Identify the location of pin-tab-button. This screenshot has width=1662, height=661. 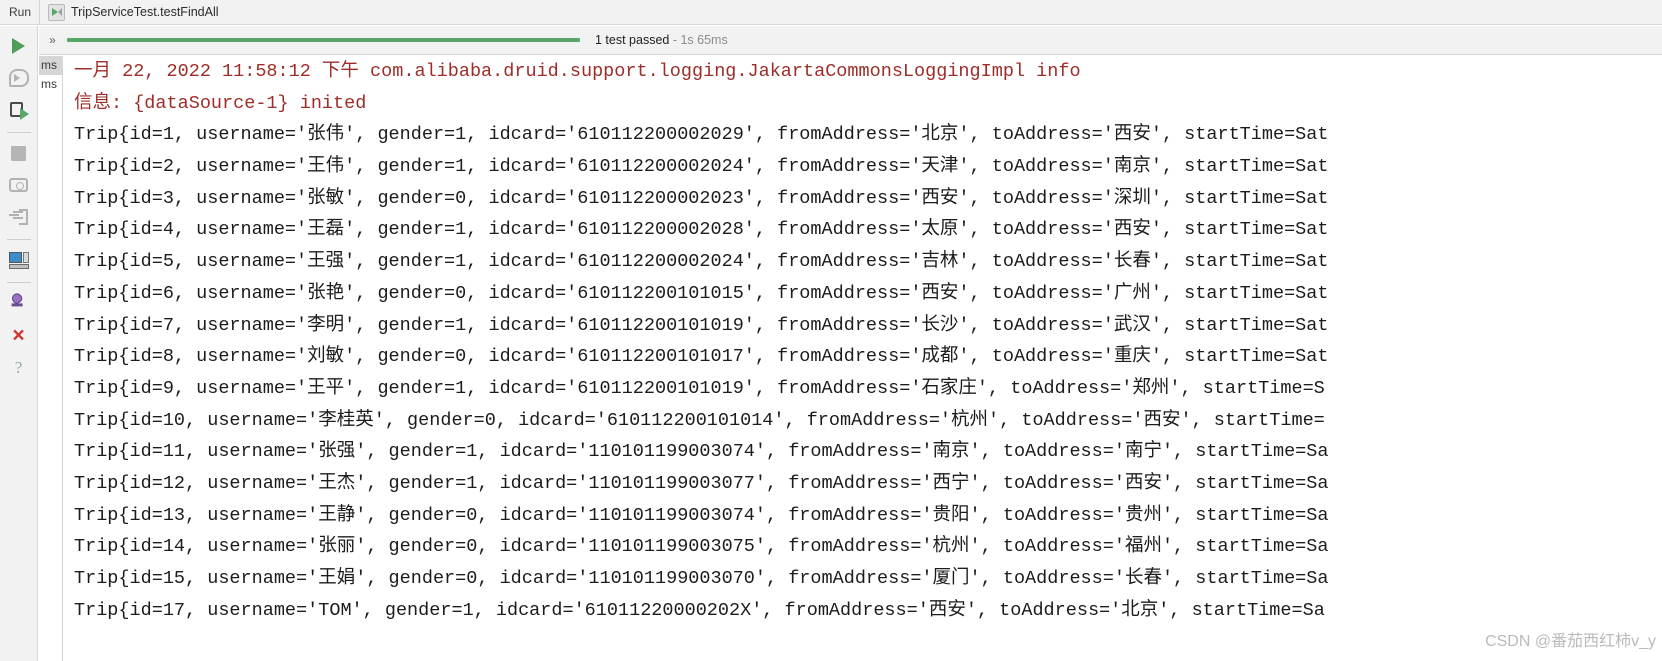
(19, 303).